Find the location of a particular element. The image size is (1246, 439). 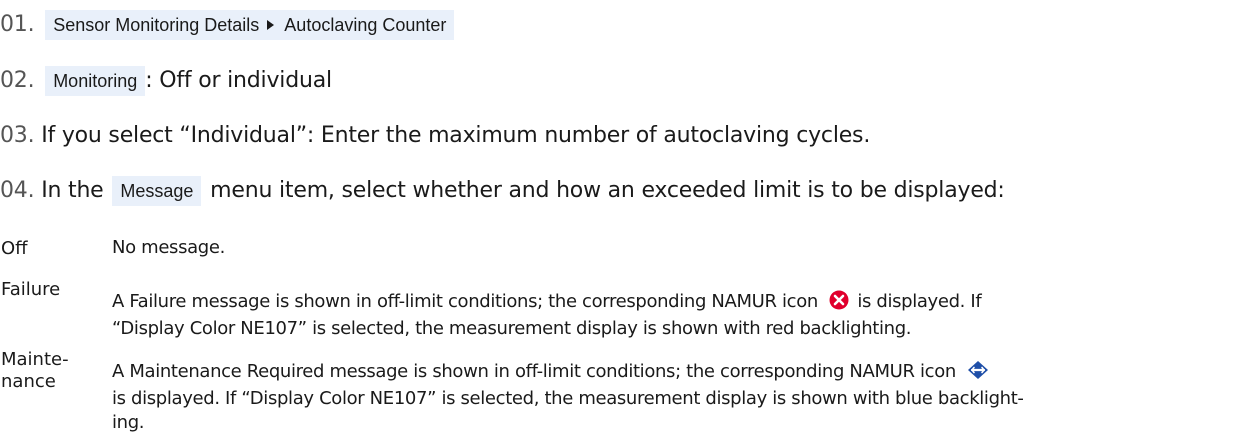

namur-failure-icon is located at coordinates (839, 303).